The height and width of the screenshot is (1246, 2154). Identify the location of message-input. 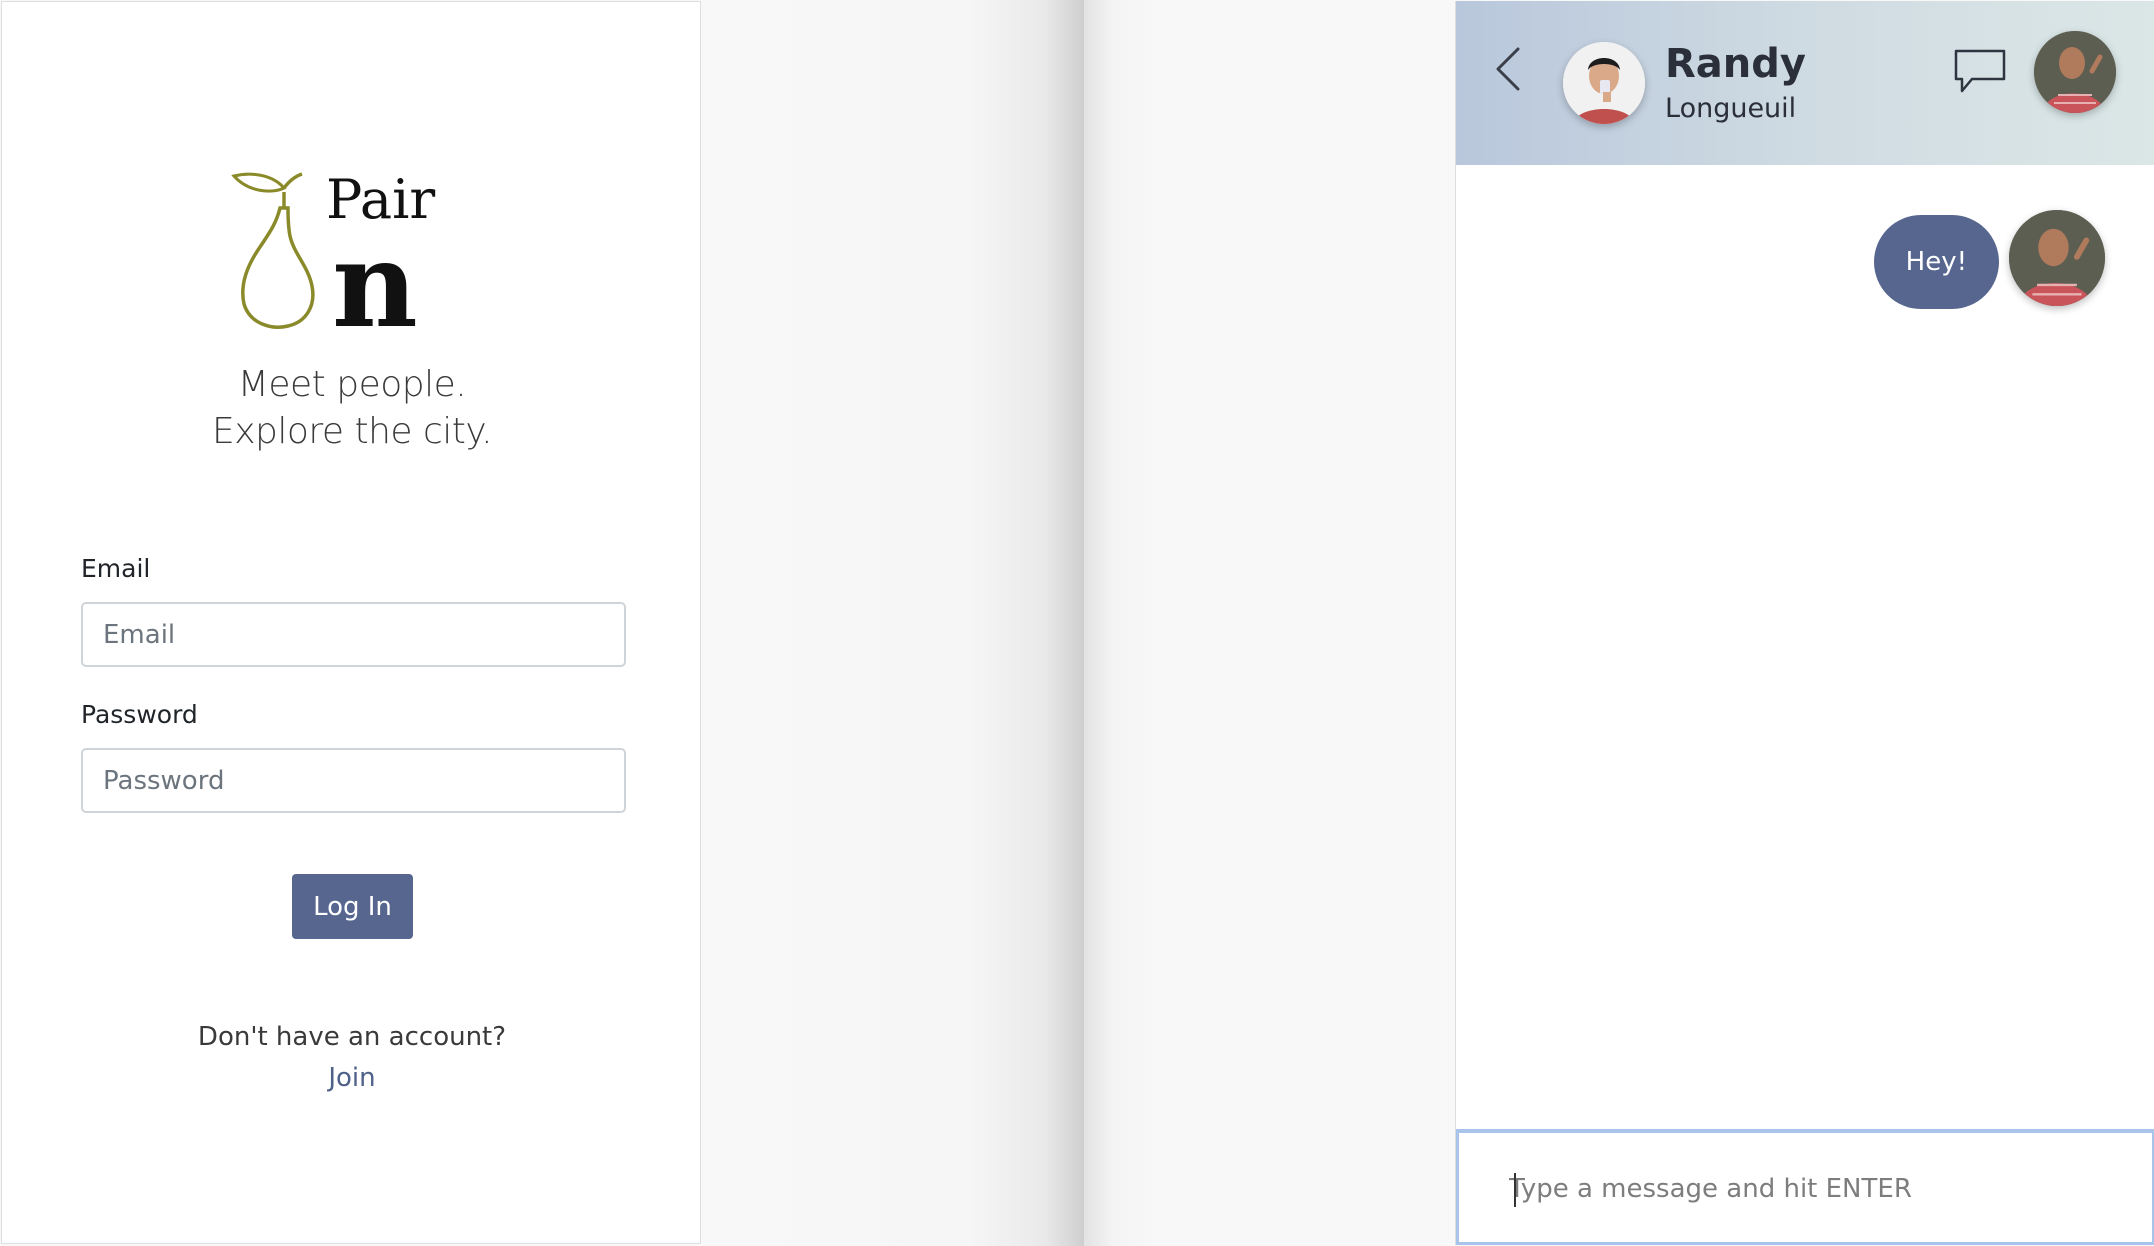
(1809, 1189).